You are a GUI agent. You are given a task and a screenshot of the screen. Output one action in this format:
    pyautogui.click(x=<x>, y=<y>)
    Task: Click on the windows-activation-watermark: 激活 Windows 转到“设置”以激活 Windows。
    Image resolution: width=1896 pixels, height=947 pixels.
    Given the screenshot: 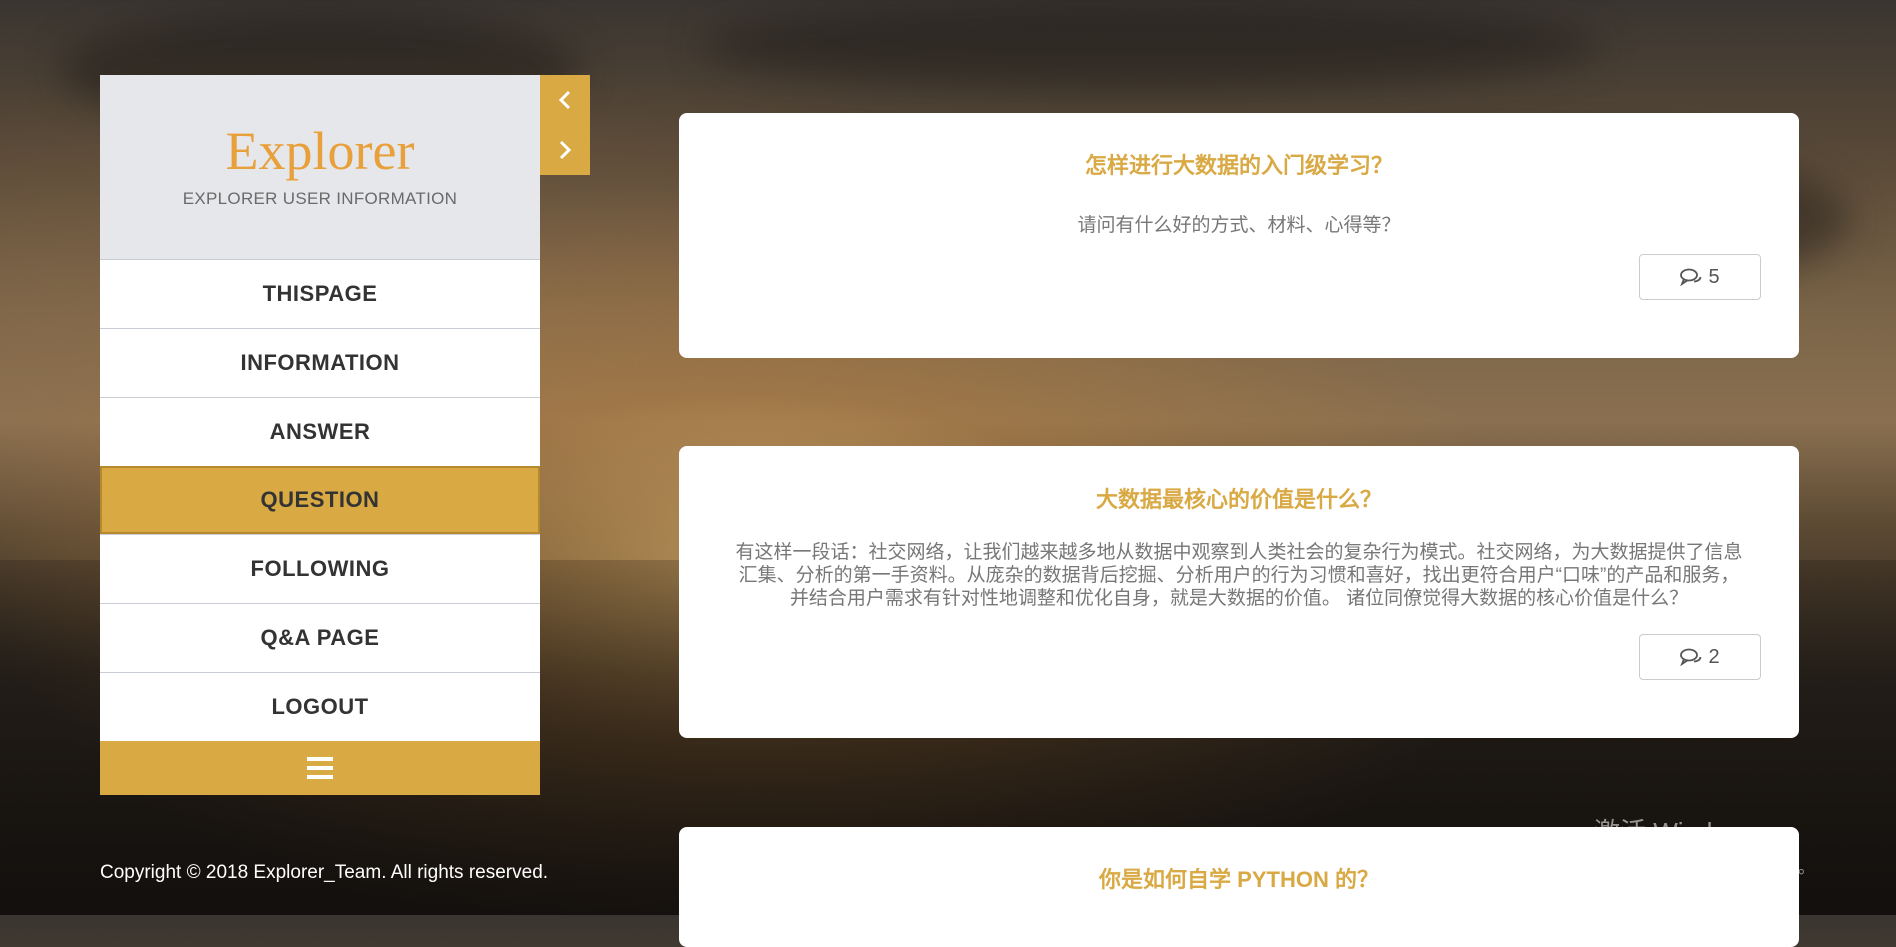 What is the action you would take?
    pyautogui.click(x=1704, y=845)
    